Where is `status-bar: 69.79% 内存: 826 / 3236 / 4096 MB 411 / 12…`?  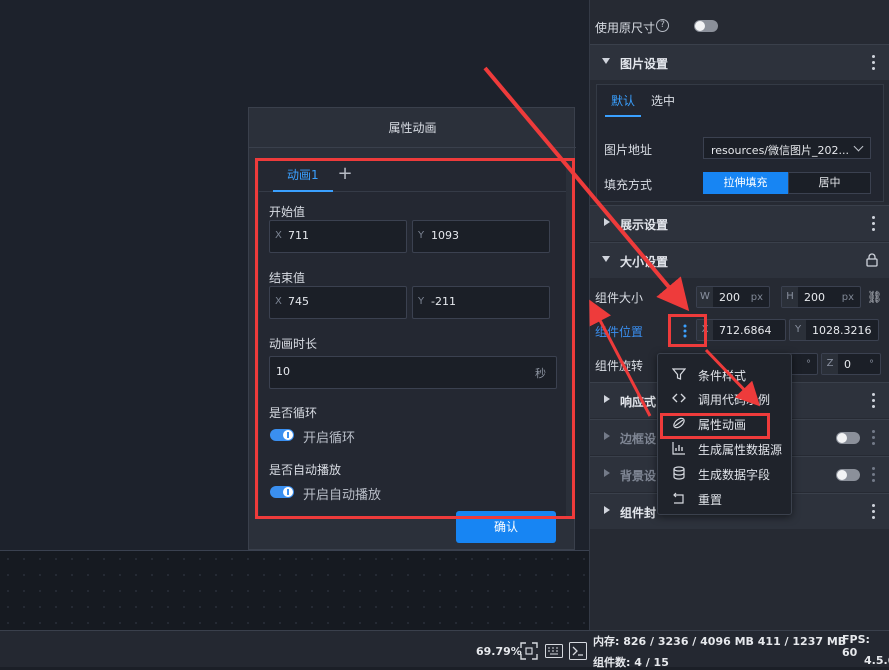
status-bar: 69.79% 内存: 826 / 3236 / 4096 MB 411 / 12… is located at coordinates (444, 649).